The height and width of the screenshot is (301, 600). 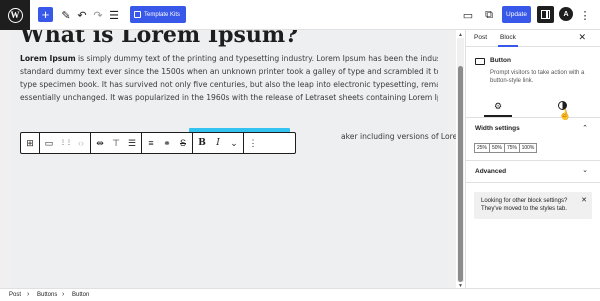 I want to click on toolbar-group-format: B I ⌄, so click(x=218, y=143).